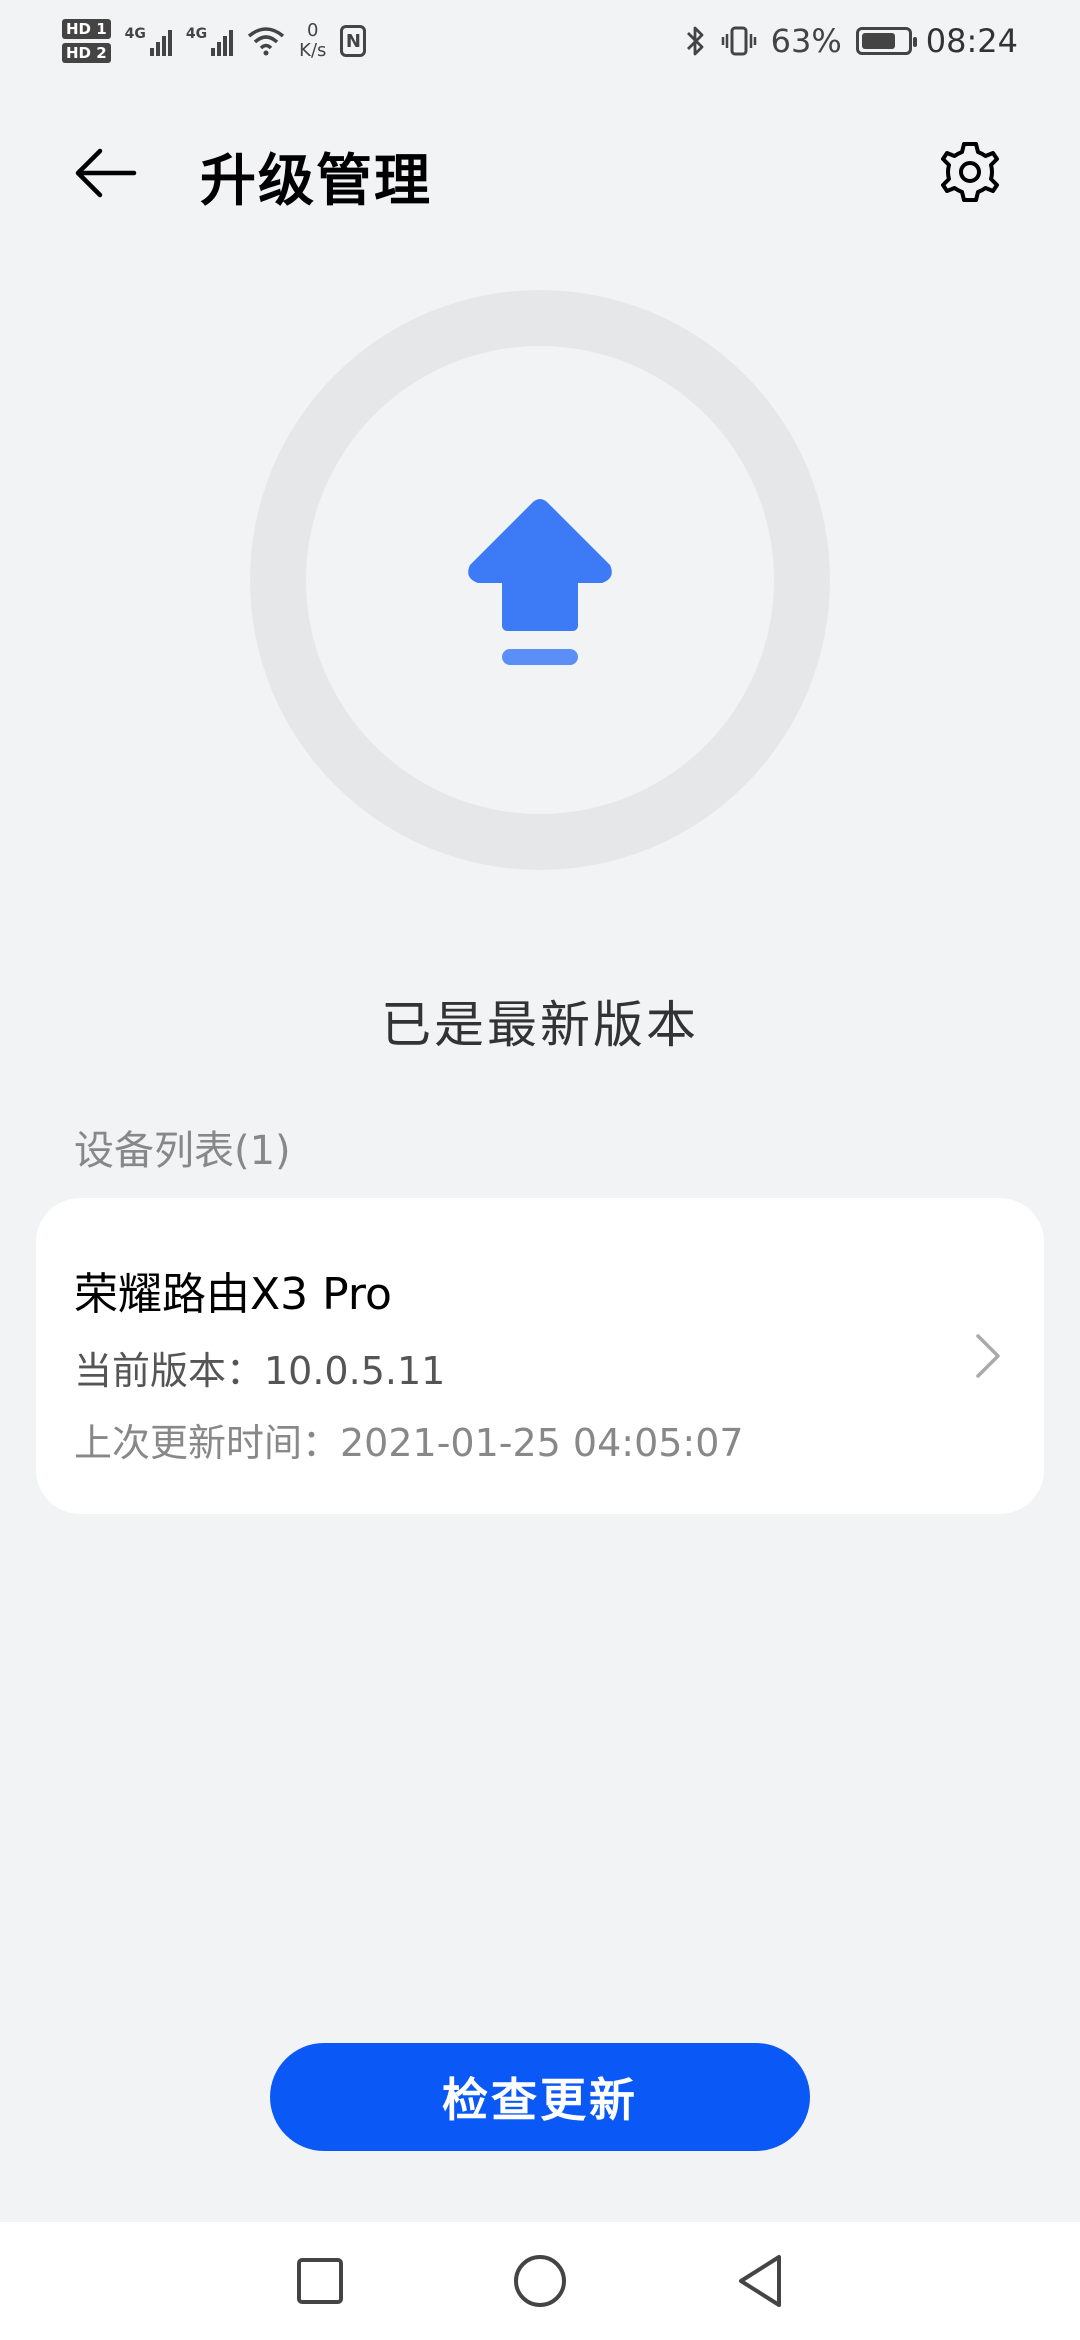  Describe the element at coordinates (233, 1294) in the screenshot. I see `device-name: 荣耀路由X3 Pro` at that location.